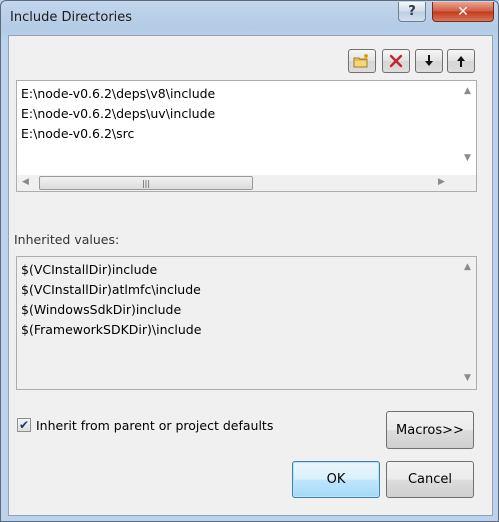 The width and height of the screenshot is (499, 522). I want to click on move-up-button, so click(461, 61).